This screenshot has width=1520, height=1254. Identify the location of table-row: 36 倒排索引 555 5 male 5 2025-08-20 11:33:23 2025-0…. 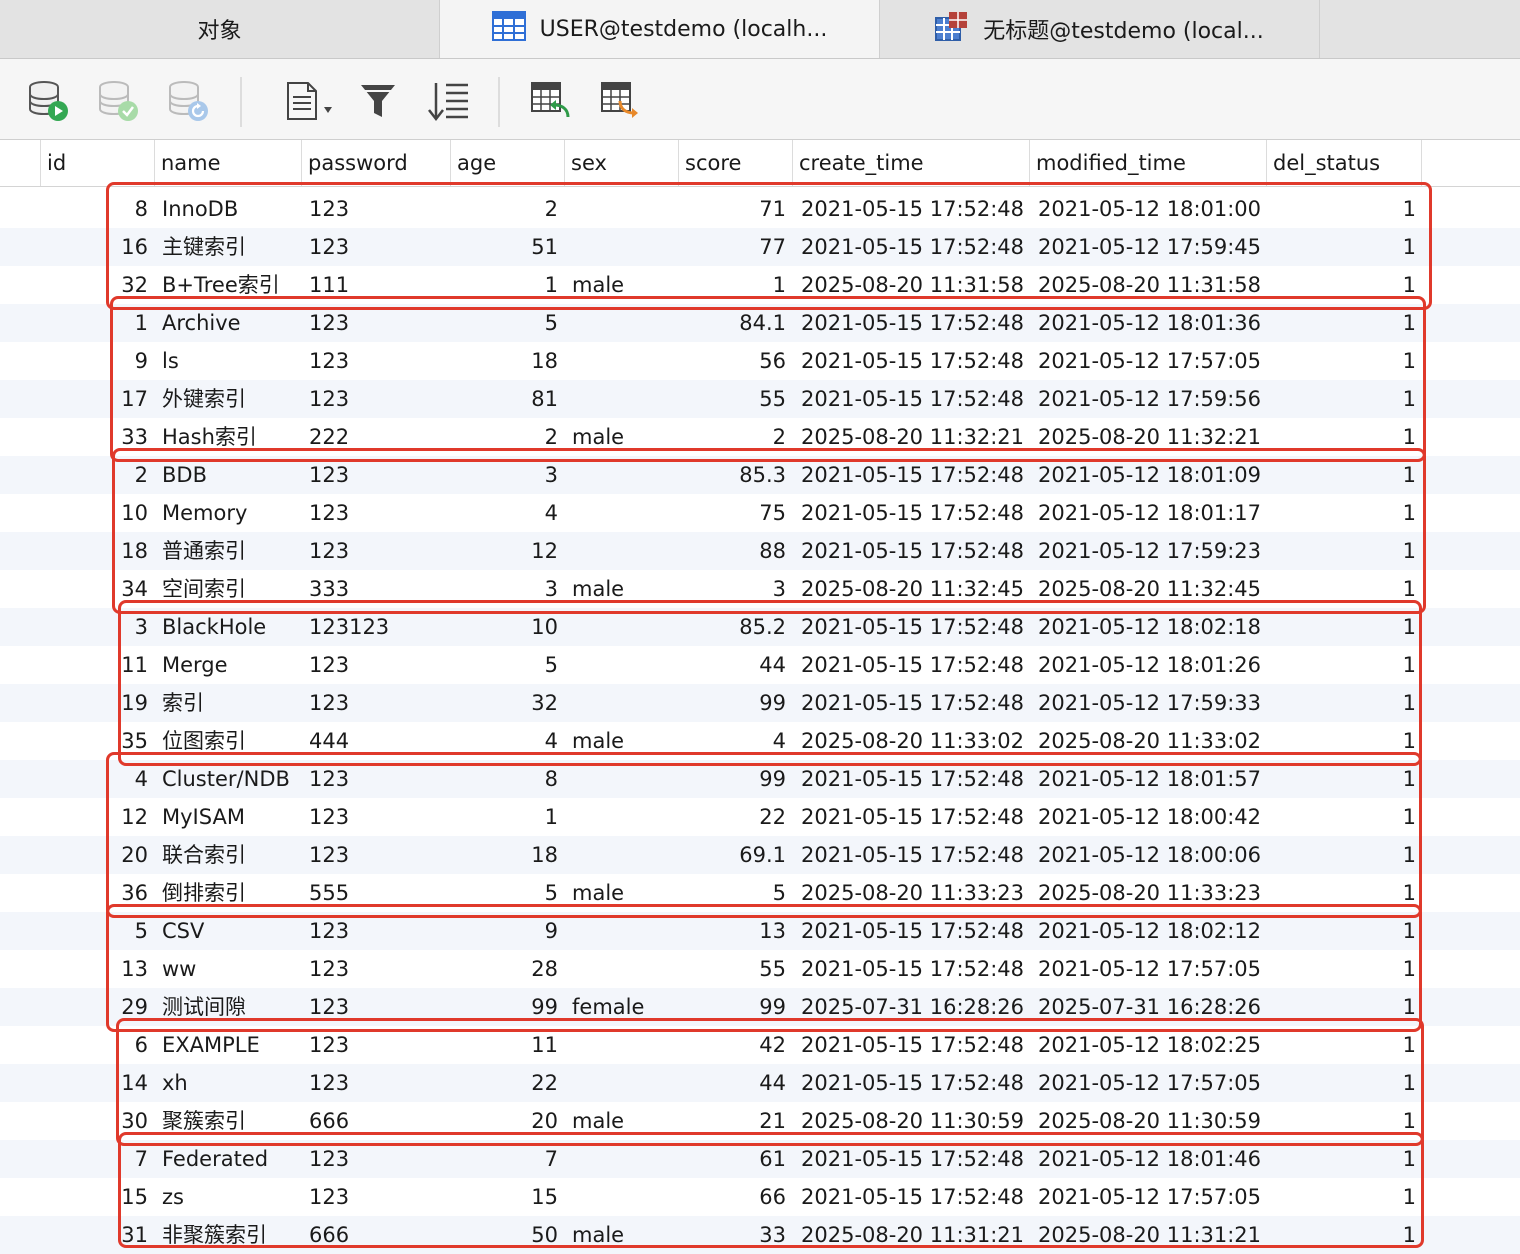
(760, 893).